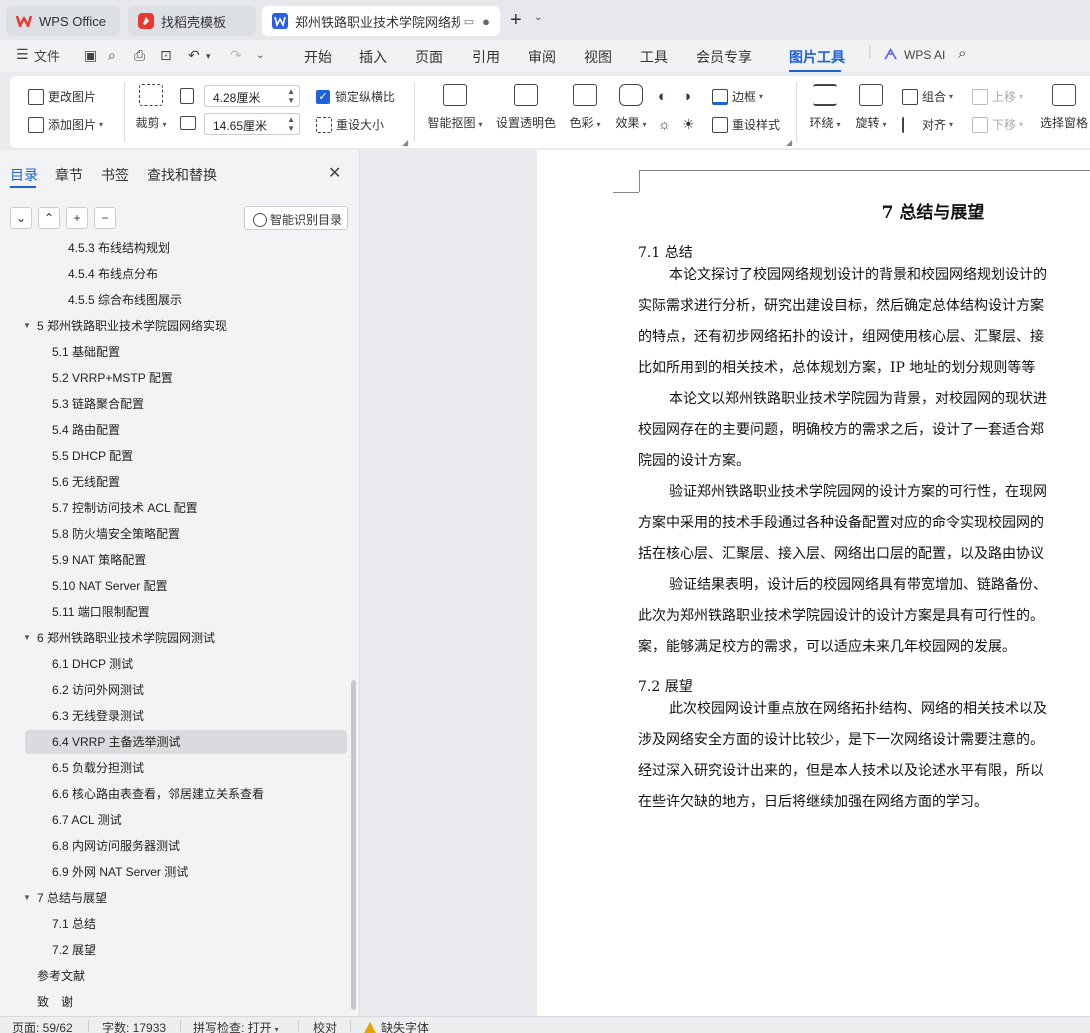 The width and height of the screenshot is (1090, 1033). What do you see at coordinates (318, 57) in the screenshot?
I see `menu-home: 开始` at bounding box center [318, 57].